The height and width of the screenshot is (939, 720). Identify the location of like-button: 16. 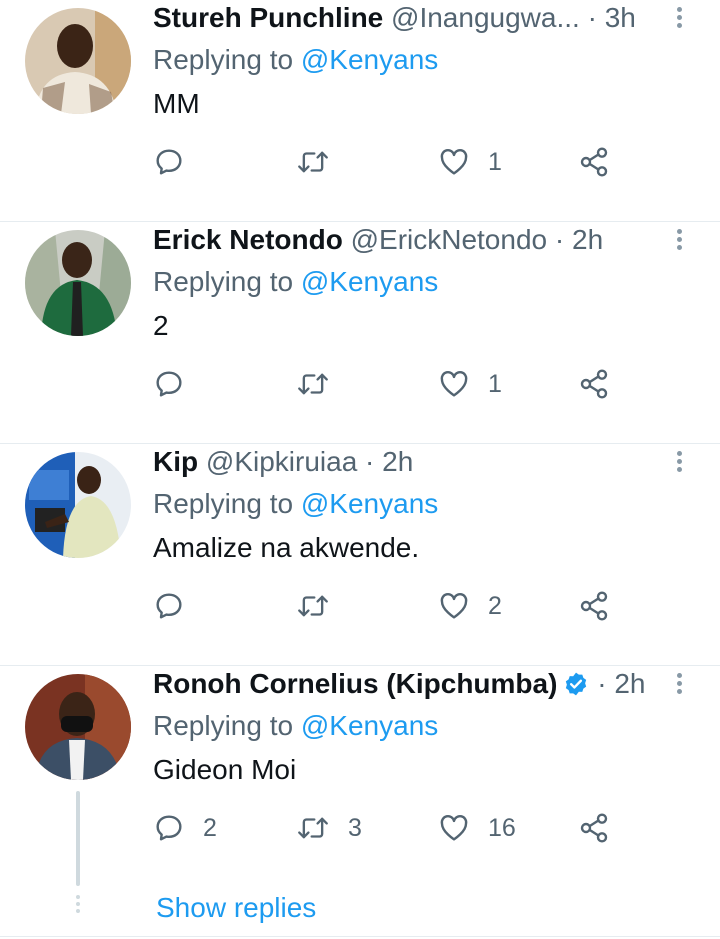
(477, 828).